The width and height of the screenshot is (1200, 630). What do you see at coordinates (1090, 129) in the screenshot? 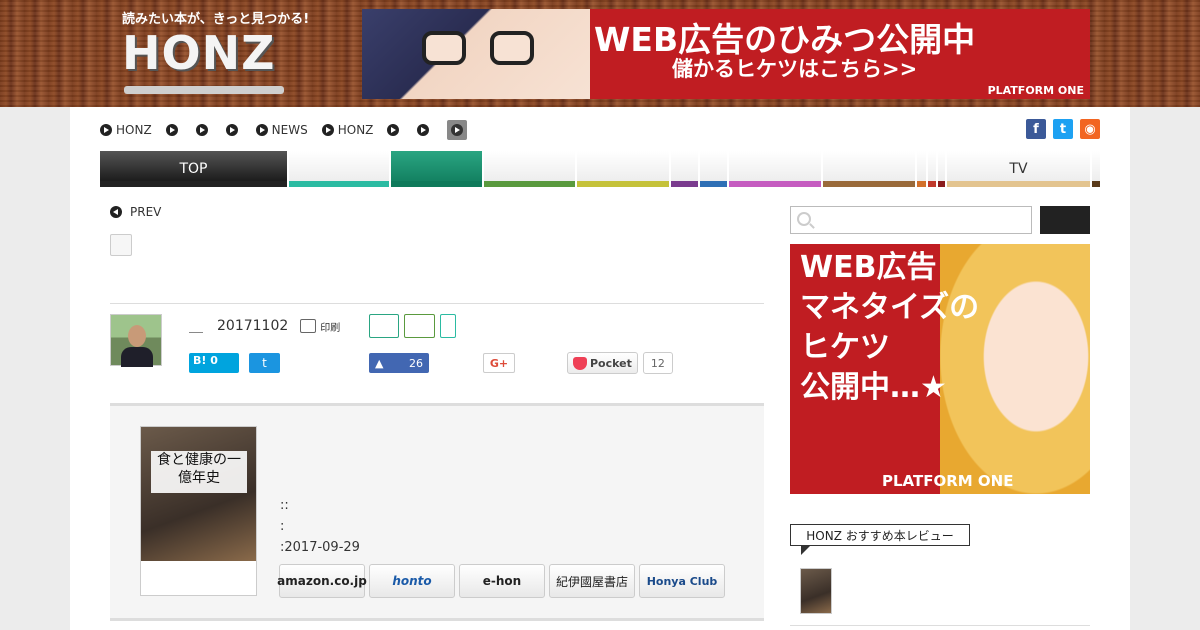
I see `rss-icon: ◉` at bounding box center [1090, 129].